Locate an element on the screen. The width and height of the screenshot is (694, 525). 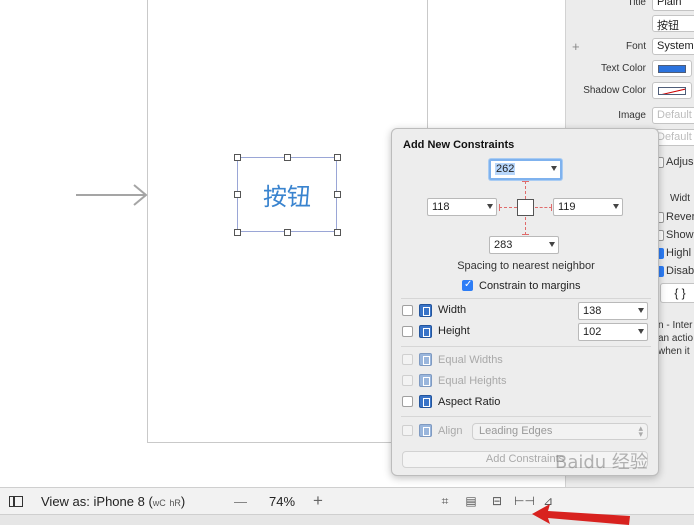
resize-handle-br is located at coordinates (337, 232).